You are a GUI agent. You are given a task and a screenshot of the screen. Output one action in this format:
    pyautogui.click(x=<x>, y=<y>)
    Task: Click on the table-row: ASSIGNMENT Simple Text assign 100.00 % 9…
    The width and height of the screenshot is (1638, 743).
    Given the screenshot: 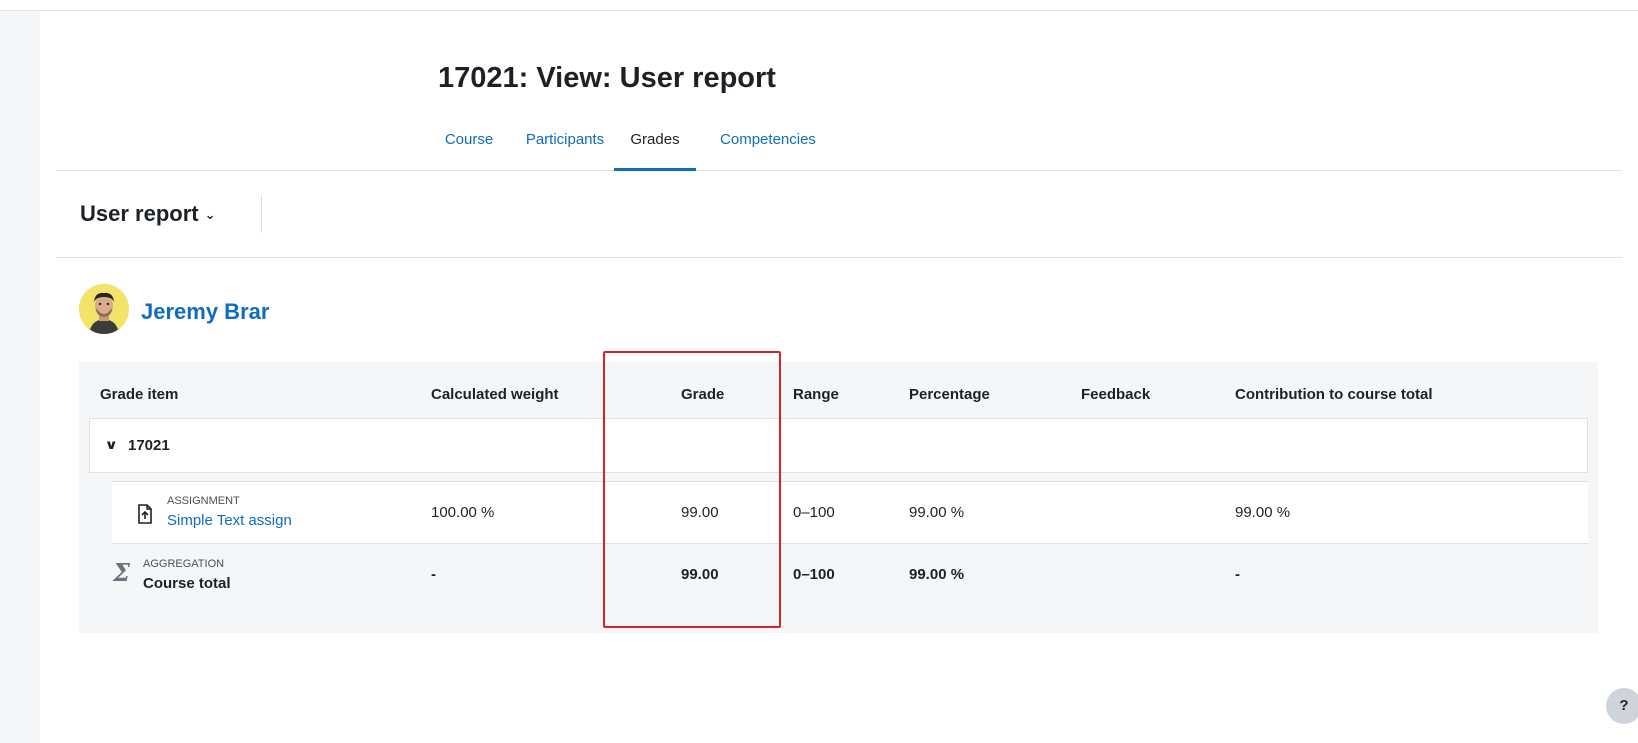 What is the action you would take?
    pyautogui.click(x=850, y=512)
    